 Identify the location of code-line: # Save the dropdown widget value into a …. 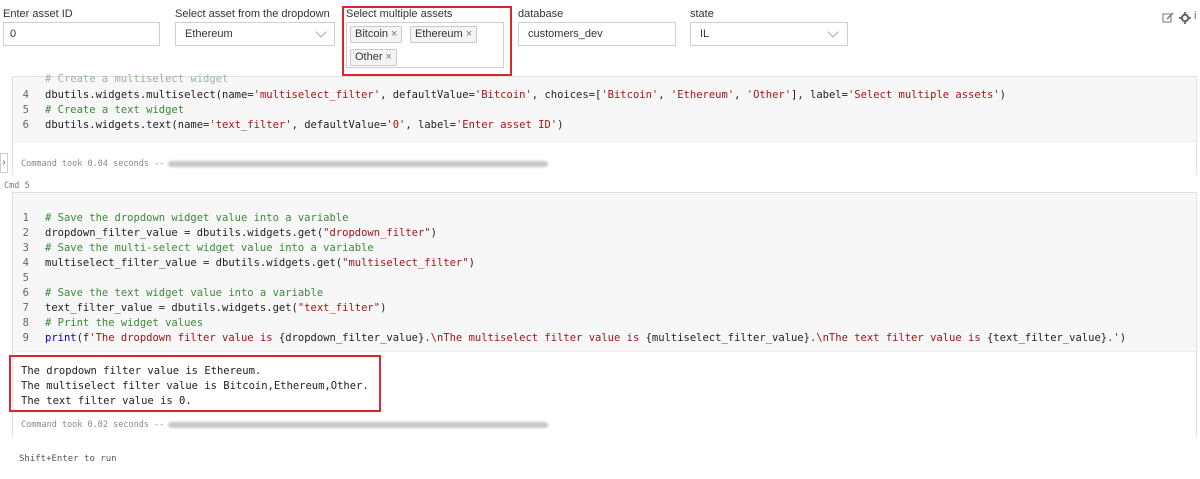
(197, 218).